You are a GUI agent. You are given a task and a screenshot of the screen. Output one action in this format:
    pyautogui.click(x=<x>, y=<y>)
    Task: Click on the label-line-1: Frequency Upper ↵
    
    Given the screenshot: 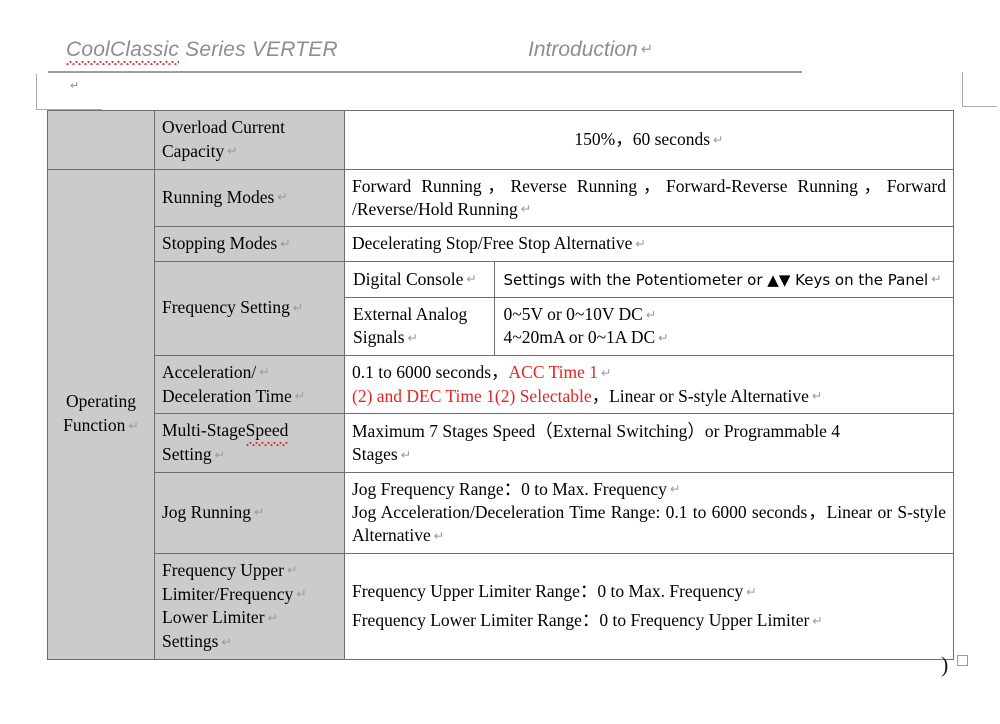 What is the action you would take?
    pyautogui.click(x=230, y=569)
    